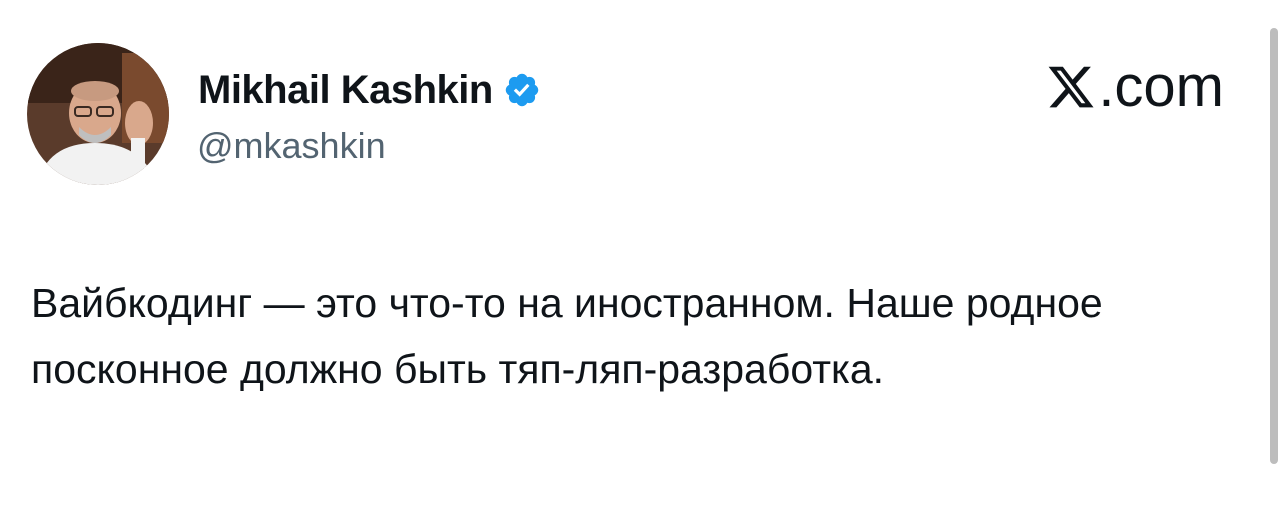 The height and width of the screenshot is (529, 1284). I want to click on brand-logo: .com, so click(1135, 87).